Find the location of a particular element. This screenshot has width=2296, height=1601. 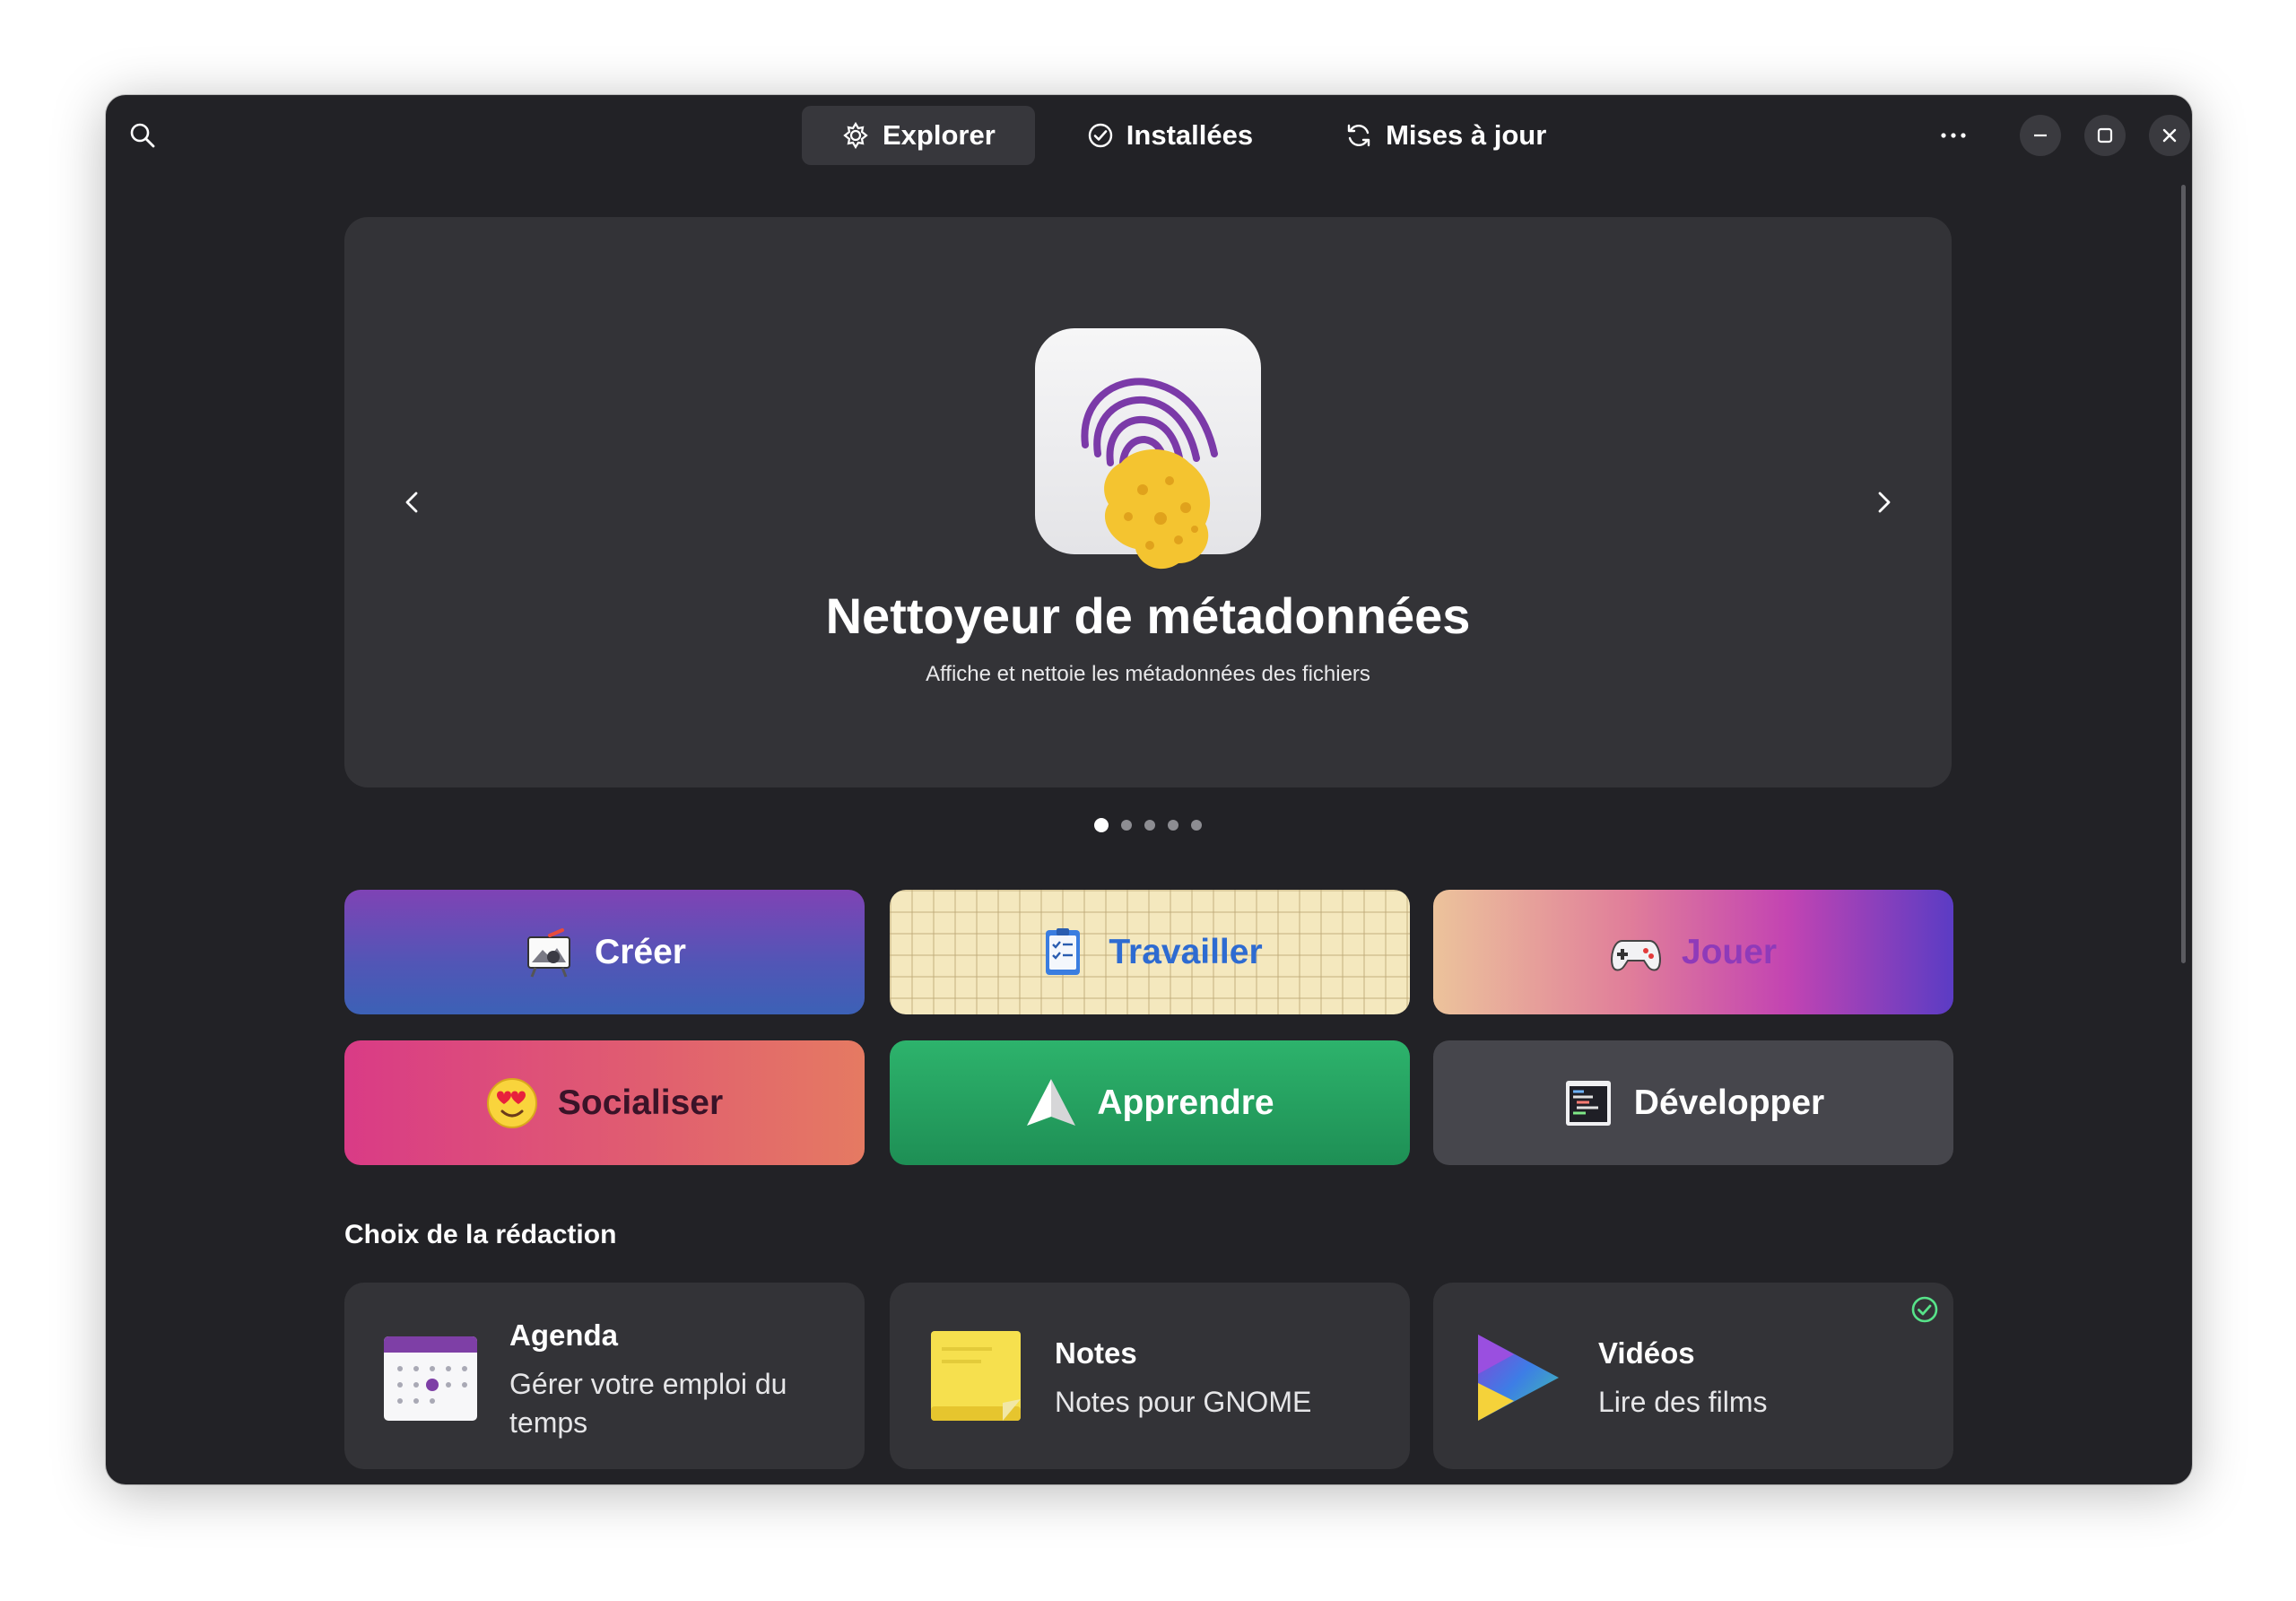

carousel-next-button is located at coordinates (1883, 502).